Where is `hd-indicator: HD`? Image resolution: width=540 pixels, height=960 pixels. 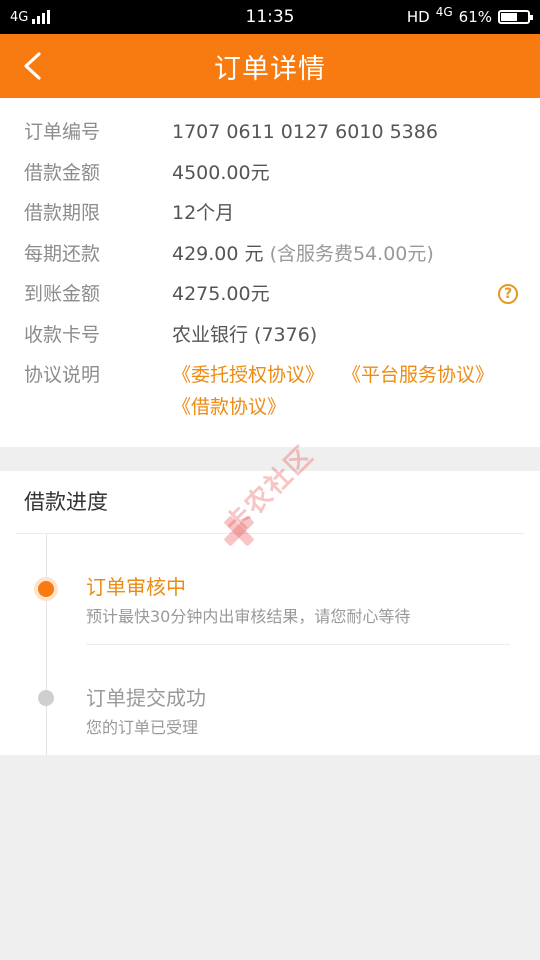 hd-indicator: HD is located at coordinates (418, 17).